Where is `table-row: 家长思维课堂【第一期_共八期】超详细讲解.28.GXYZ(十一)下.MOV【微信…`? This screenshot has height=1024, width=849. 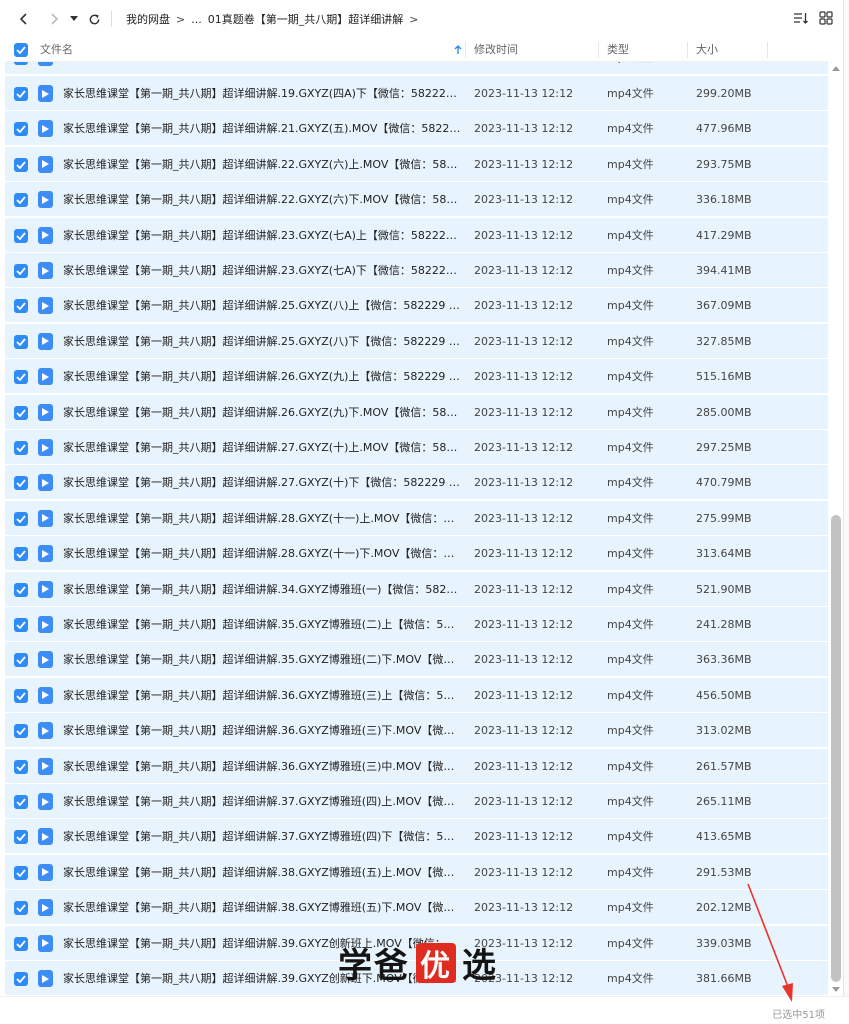
table-row: 家长思维课堂【第一期_共八期】超详细讲解.28.GXYZ(十一)下.MOV【微信… is located at coordinates (416, 554).